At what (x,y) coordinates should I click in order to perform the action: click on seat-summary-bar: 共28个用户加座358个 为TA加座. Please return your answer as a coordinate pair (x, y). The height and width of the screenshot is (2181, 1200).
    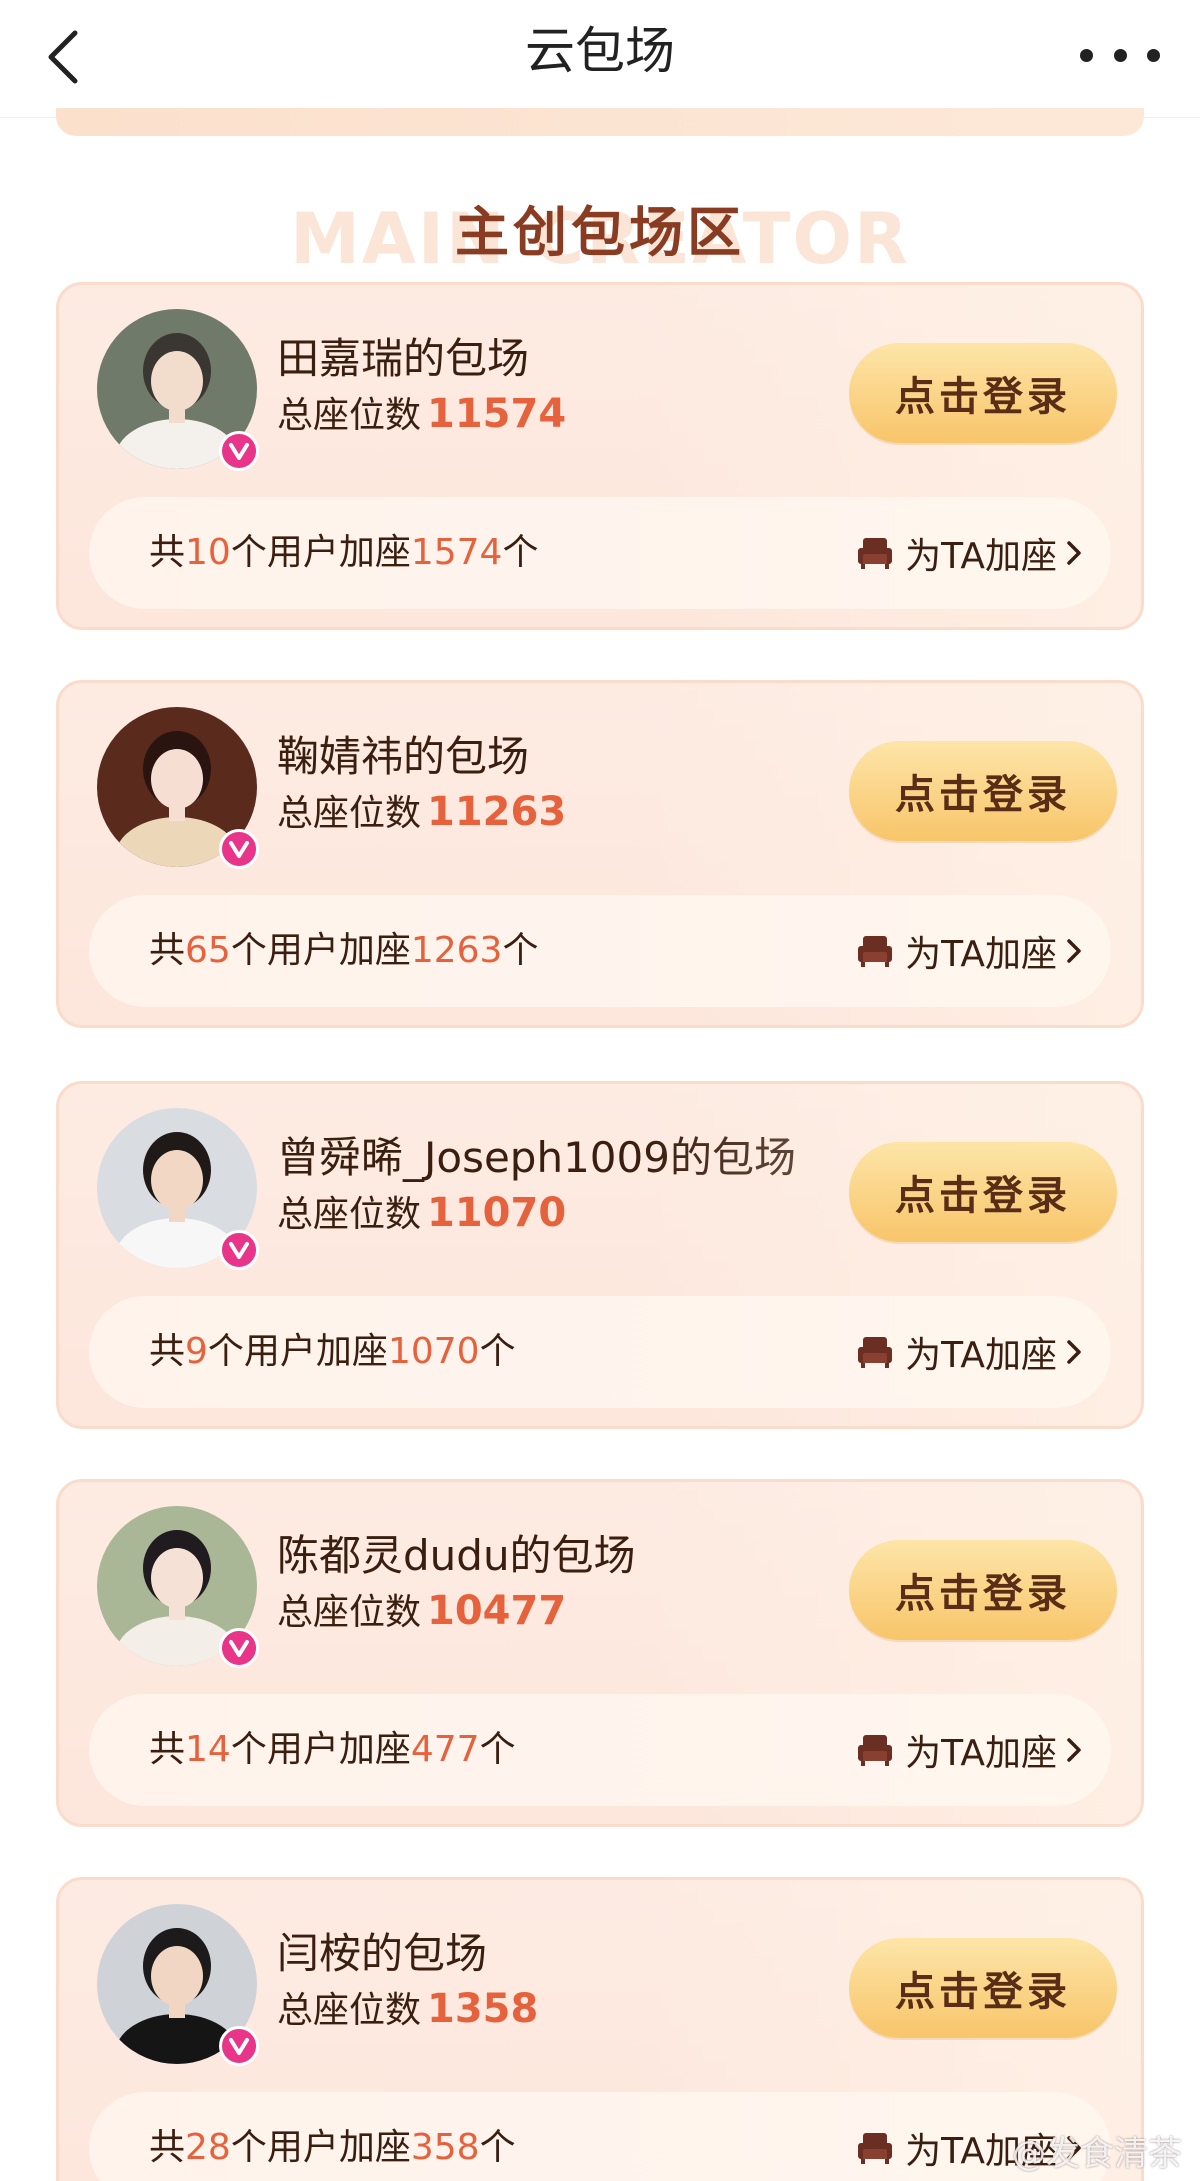
    Looking at the image, I should click on (600, 2136).